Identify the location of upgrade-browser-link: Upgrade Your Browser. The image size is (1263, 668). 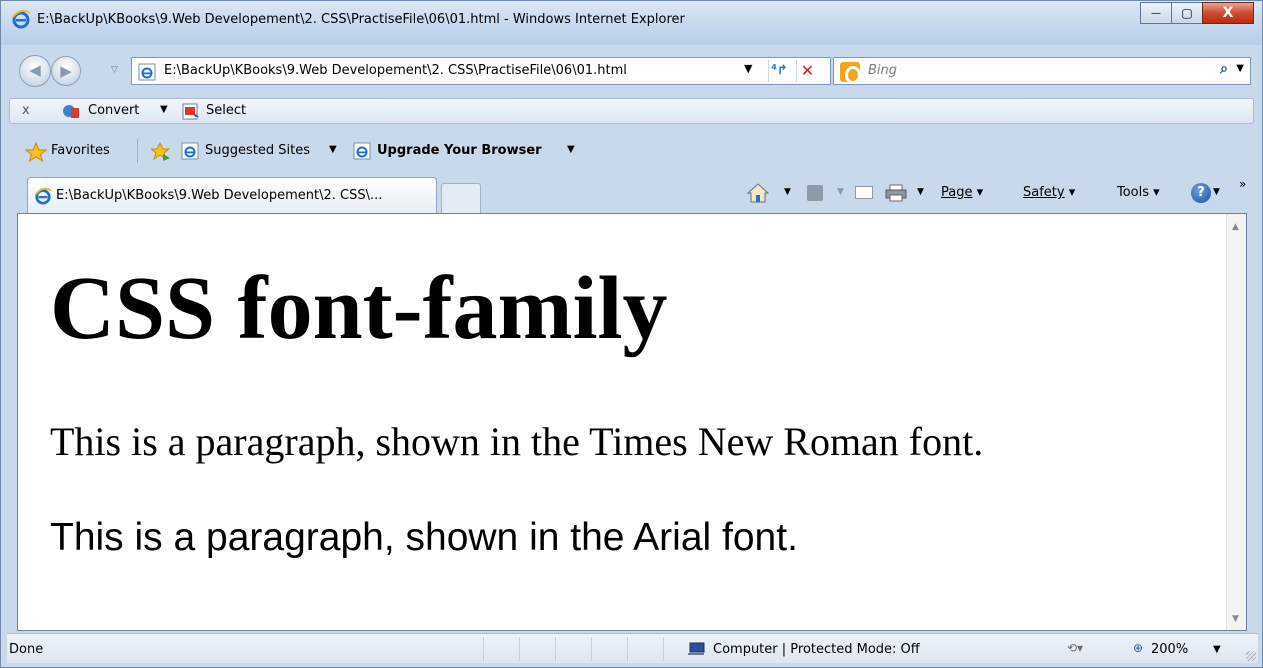
(459, 150).